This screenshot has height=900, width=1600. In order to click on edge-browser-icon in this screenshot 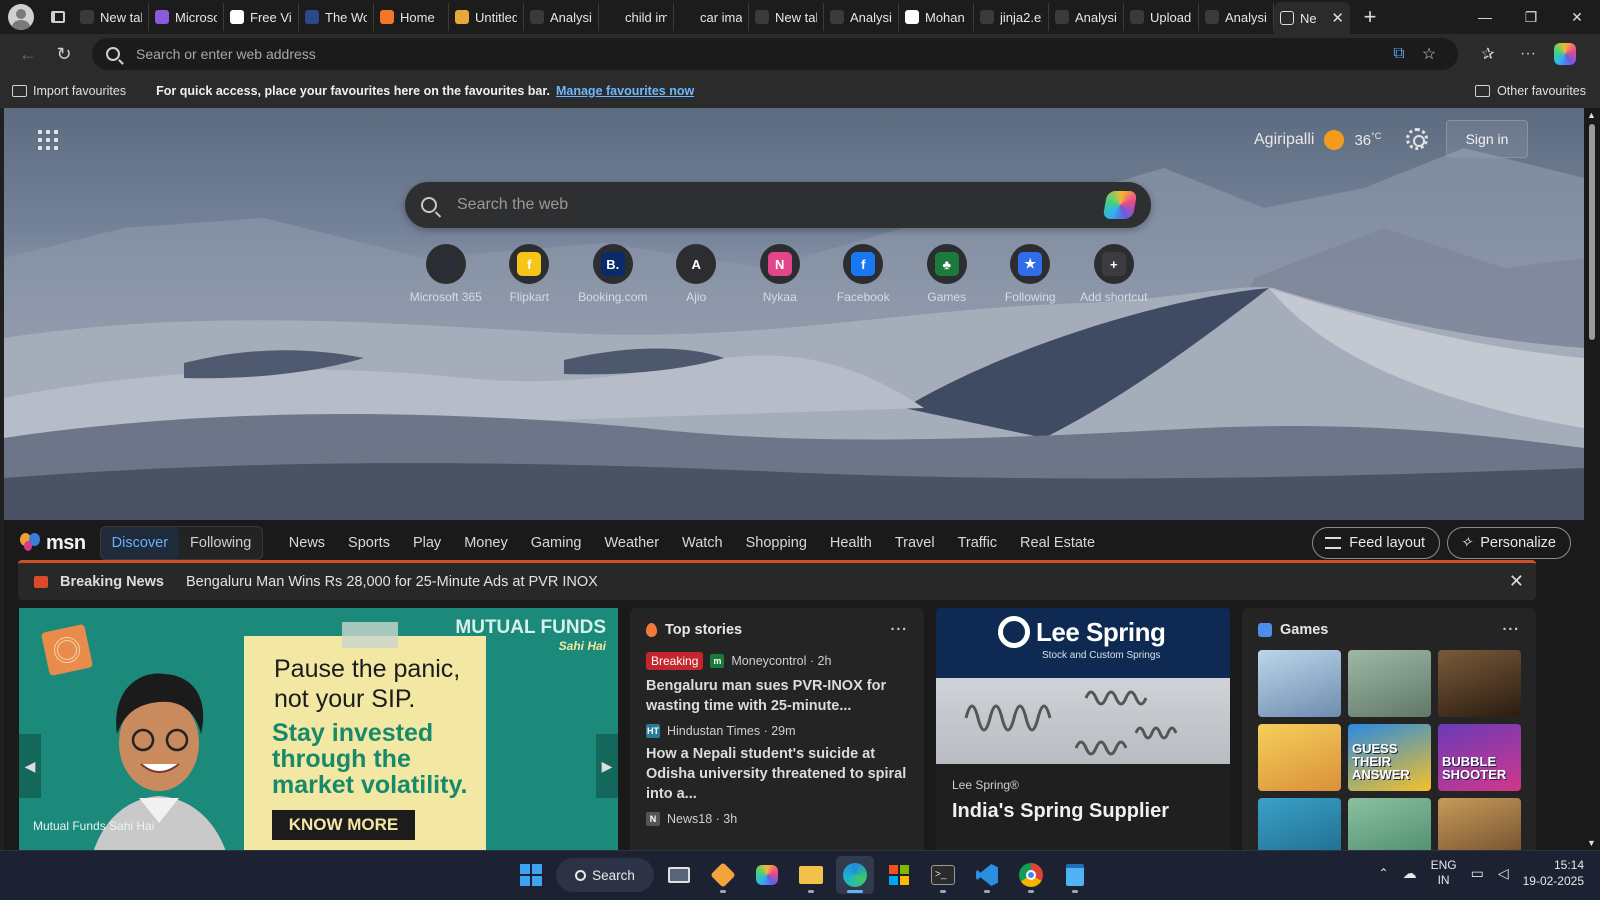, I will do `click(855, 875)`.